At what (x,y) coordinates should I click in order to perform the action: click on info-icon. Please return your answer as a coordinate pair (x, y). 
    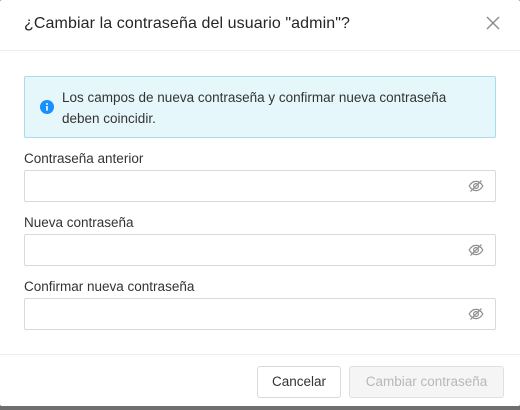
    Looking at the image, I should click on (47, 107).